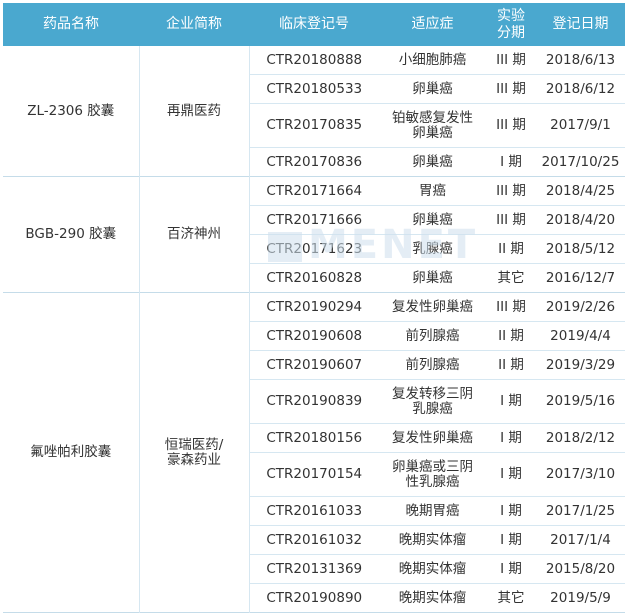 This screenshot has width=630, height=613. What do you see at coordinates (194, 234) in the screenshot?
I see `company-cell: 百济神州` at bounding box center [194, 234].